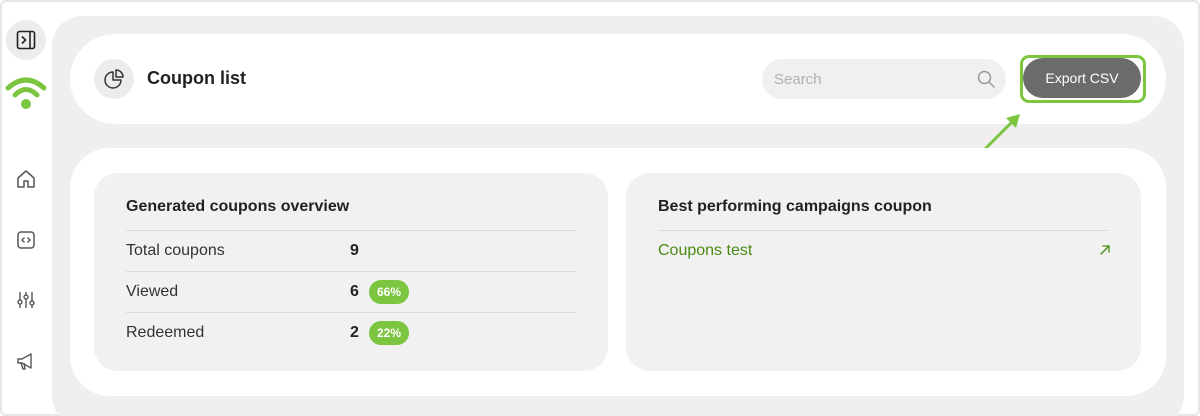 This screenshot has width=1200, height=416. I want to click on percent-badge: 22%, so click(389, 333).